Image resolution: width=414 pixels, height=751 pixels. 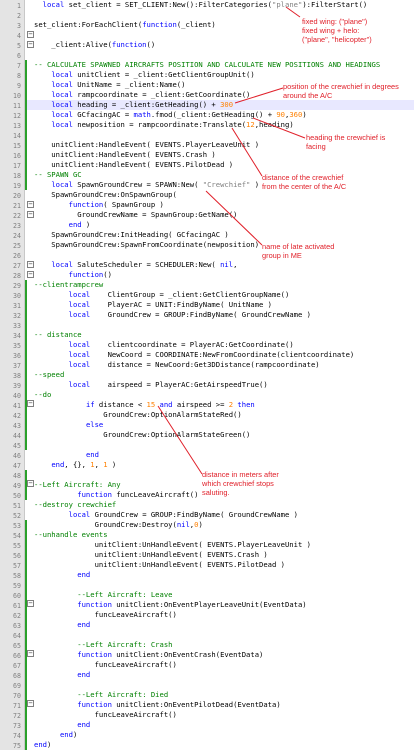 I want to click on arrow-to-facing, so click(x=279, y=128).